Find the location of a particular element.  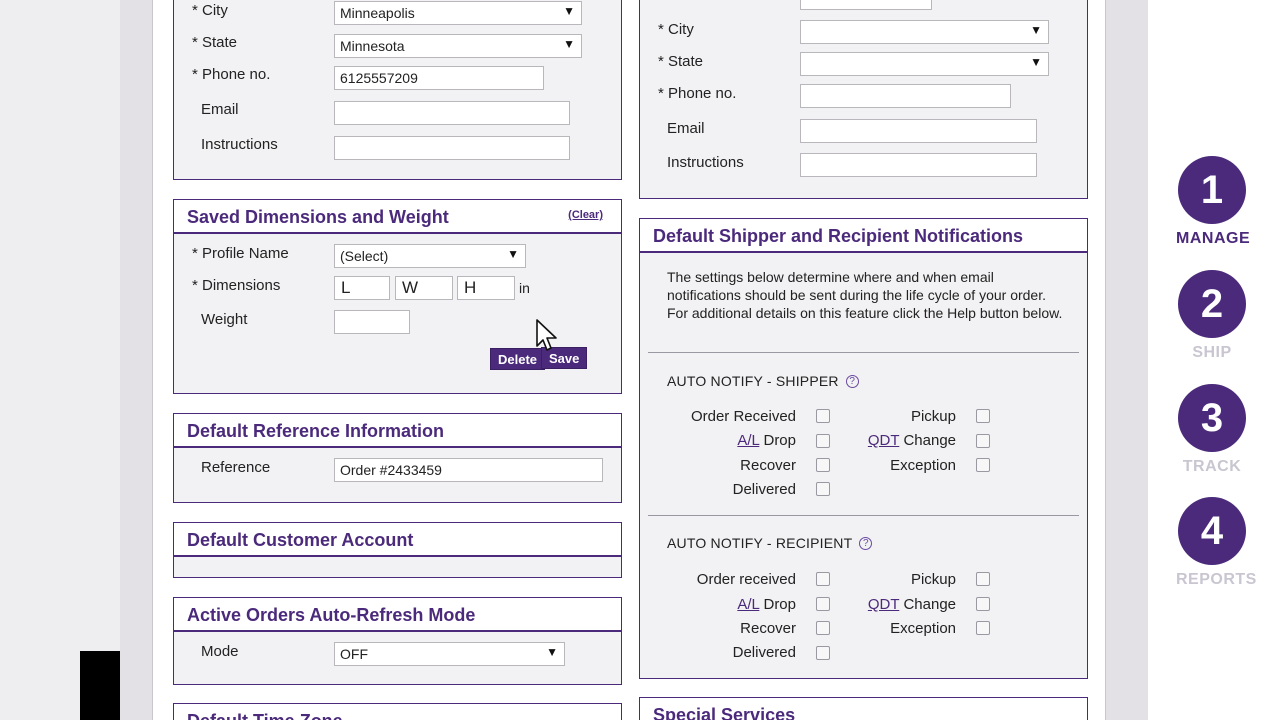

height-input: H is located at coordinates (486, 288).